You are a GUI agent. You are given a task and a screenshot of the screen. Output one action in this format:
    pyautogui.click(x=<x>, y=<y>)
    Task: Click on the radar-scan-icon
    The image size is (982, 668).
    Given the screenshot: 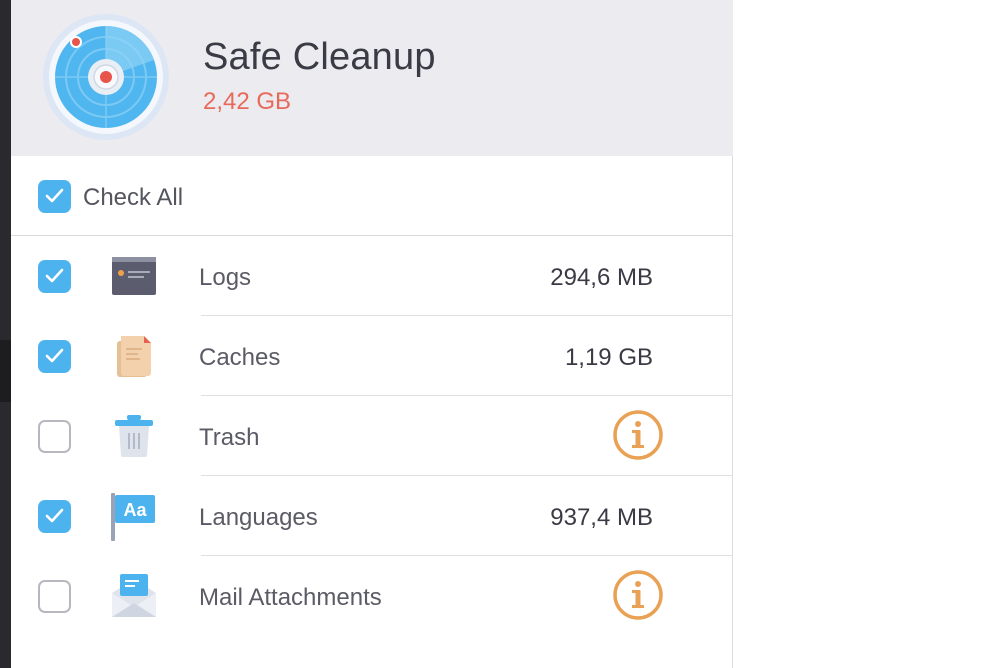 What is the action you would take?
    pyautogui.click(x=106, y=77)
    